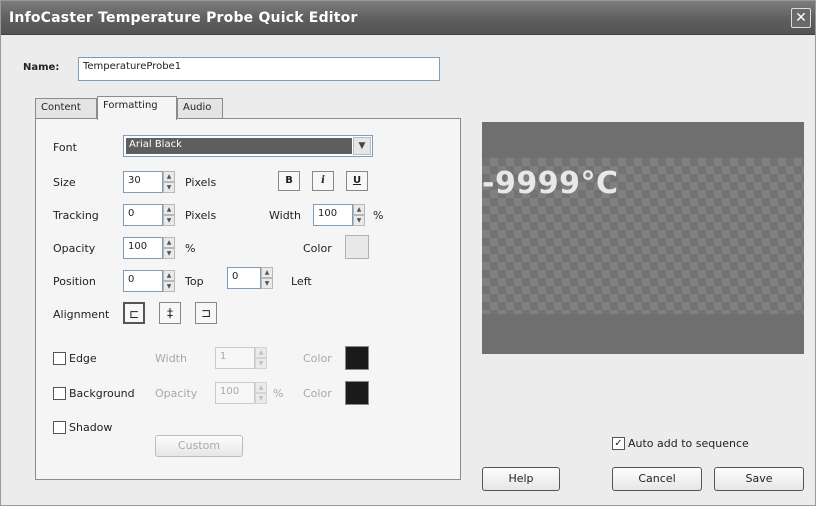 The image size is (816, 506). I want to click on cancel-label: Cancel, so click(657, 478).